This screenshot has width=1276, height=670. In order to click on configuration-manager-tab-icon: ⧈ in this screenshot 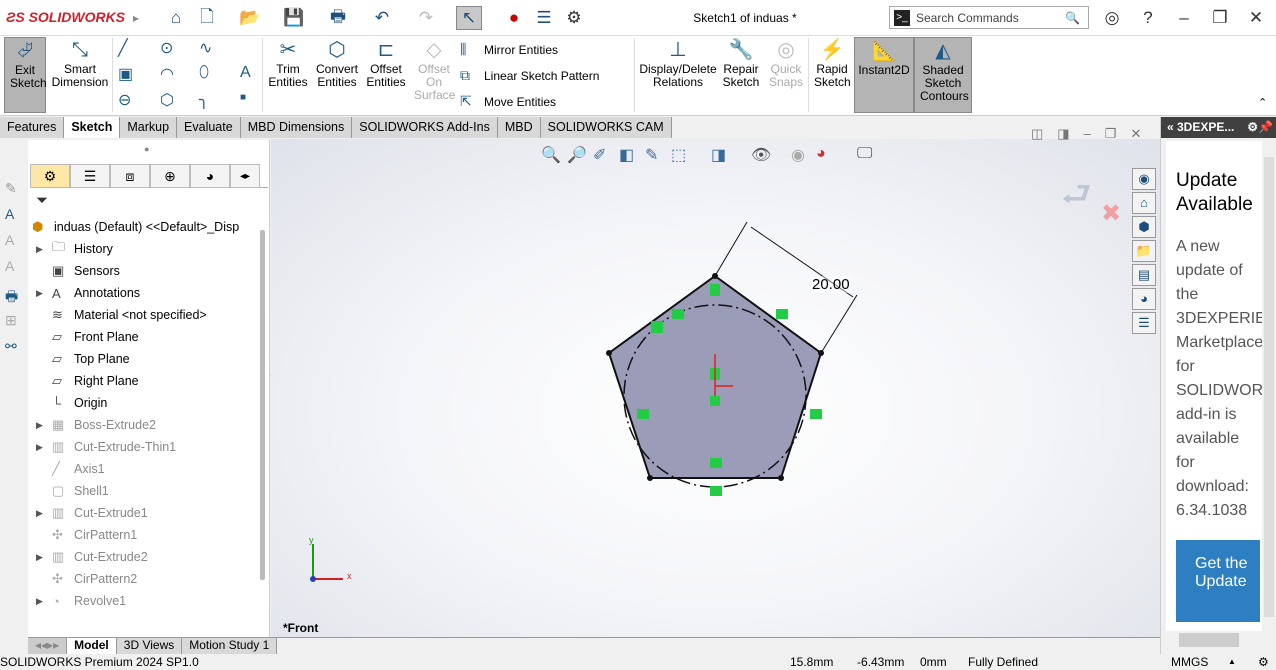, I will do `click(130, 176)`.